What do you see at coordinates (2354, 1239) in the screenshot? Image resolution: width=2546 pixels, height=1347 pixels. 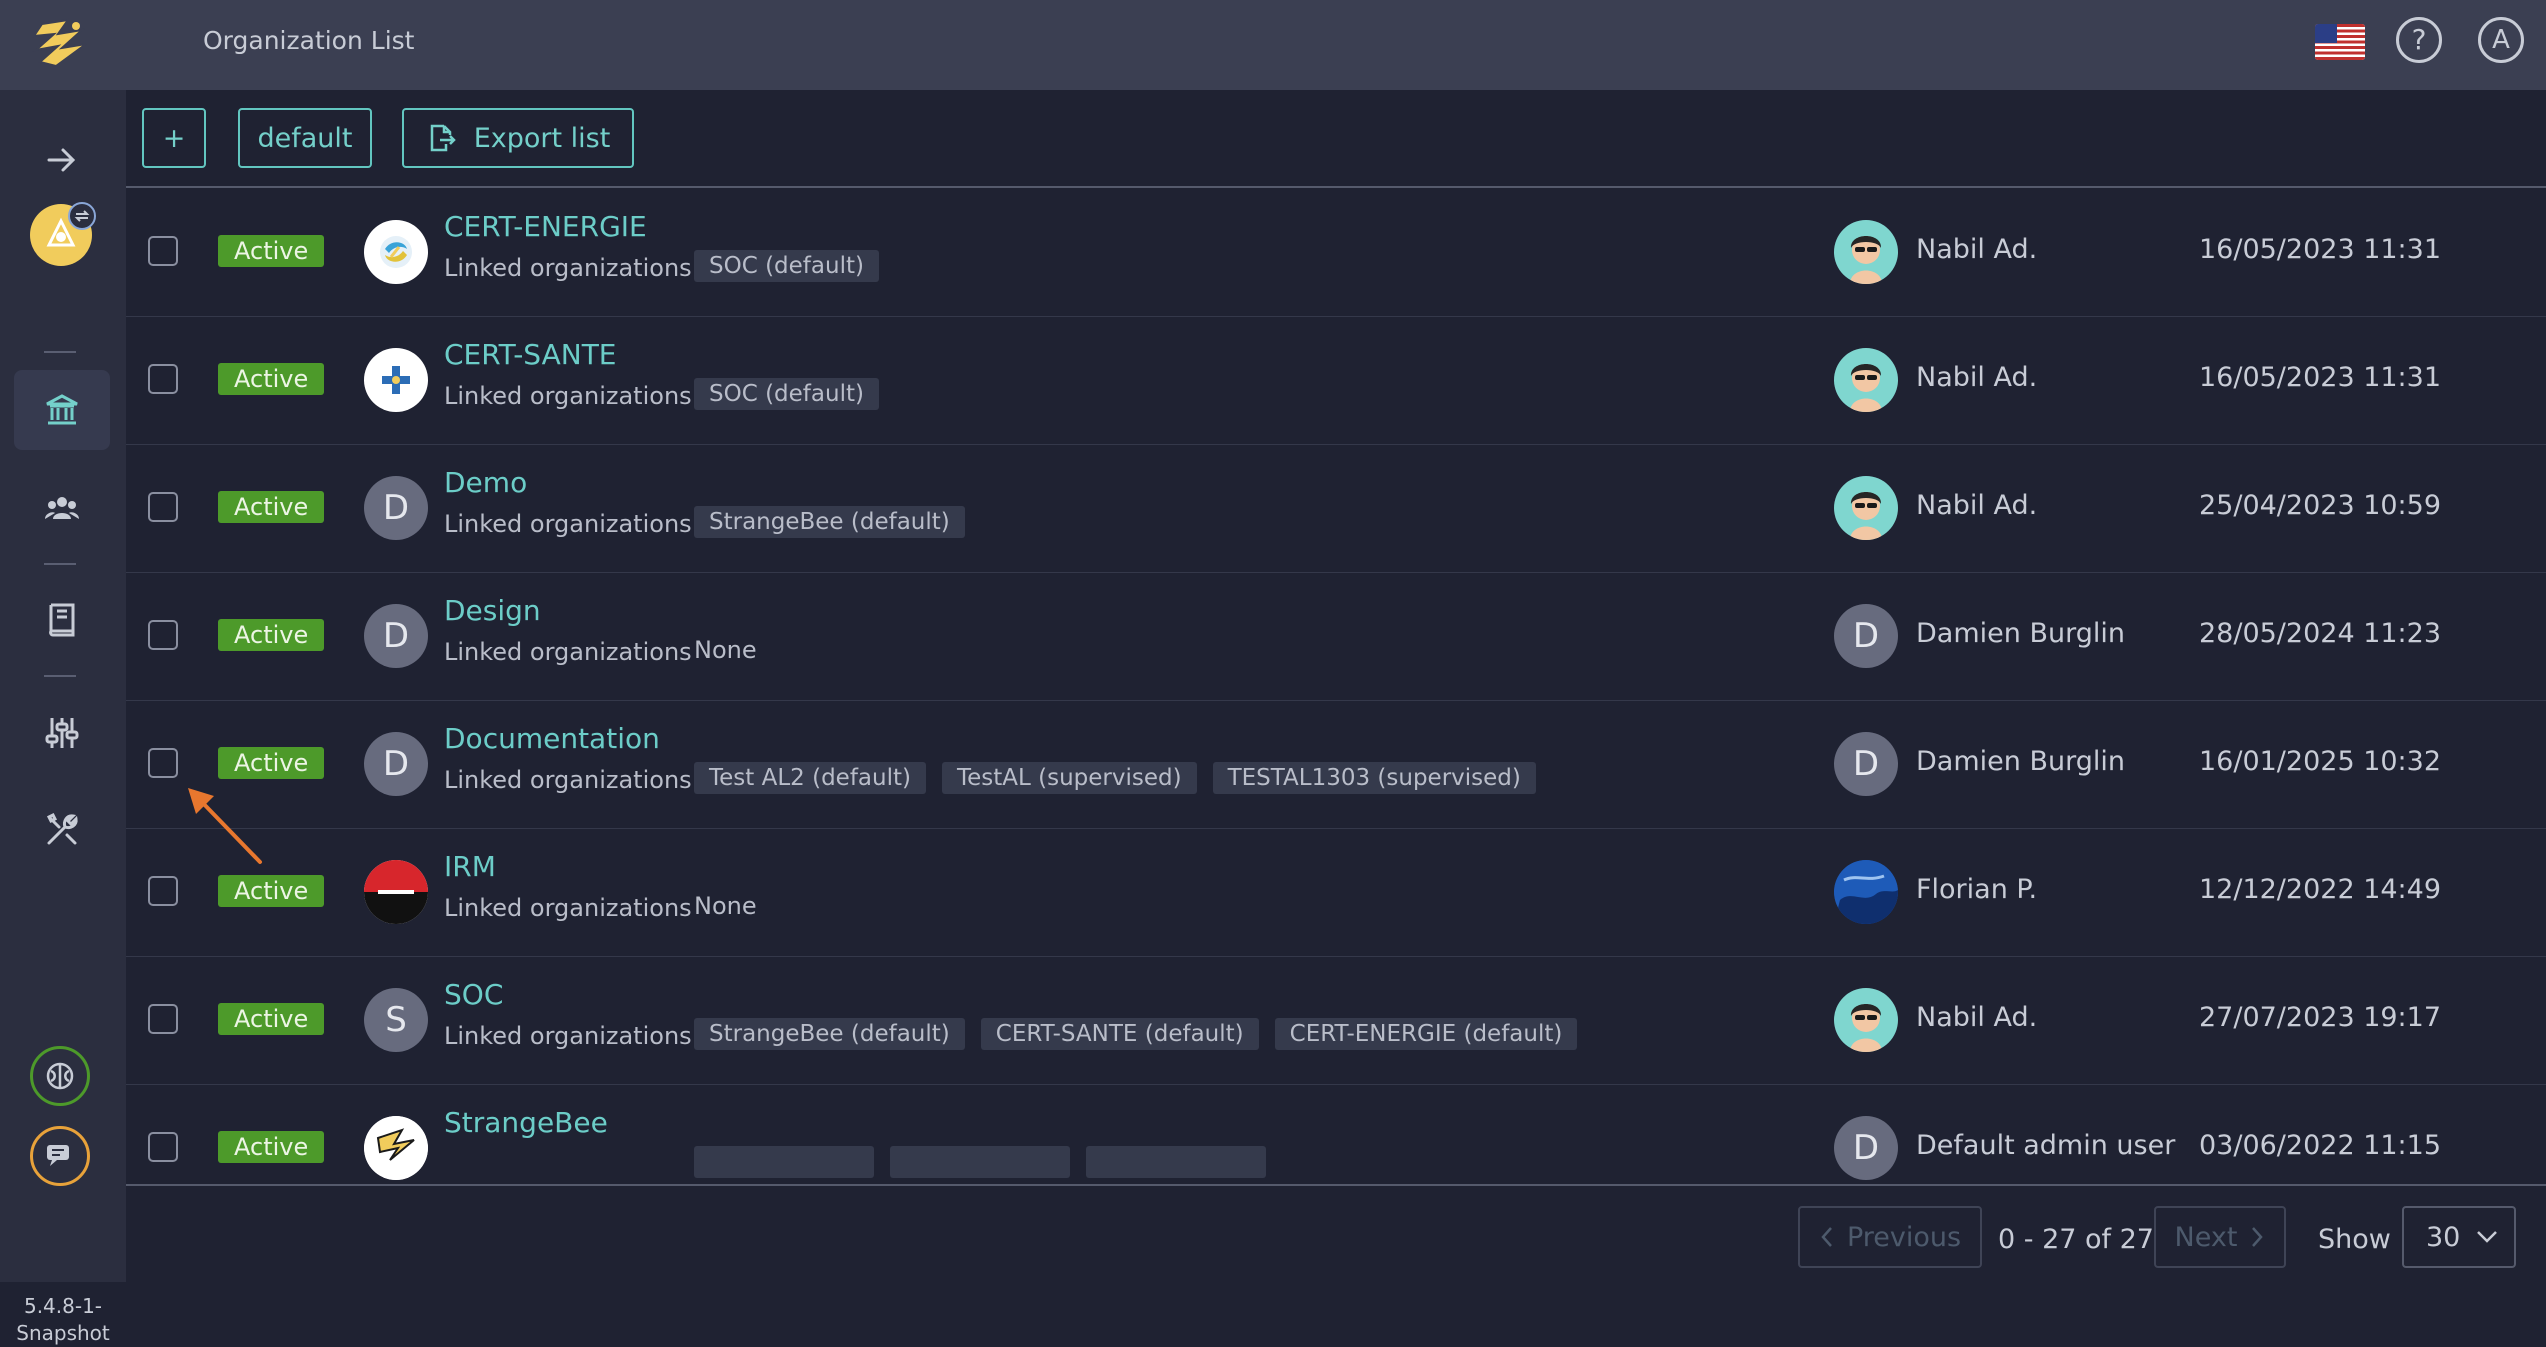 I see `show-label: Show` at bounding box center [2354, 1239].